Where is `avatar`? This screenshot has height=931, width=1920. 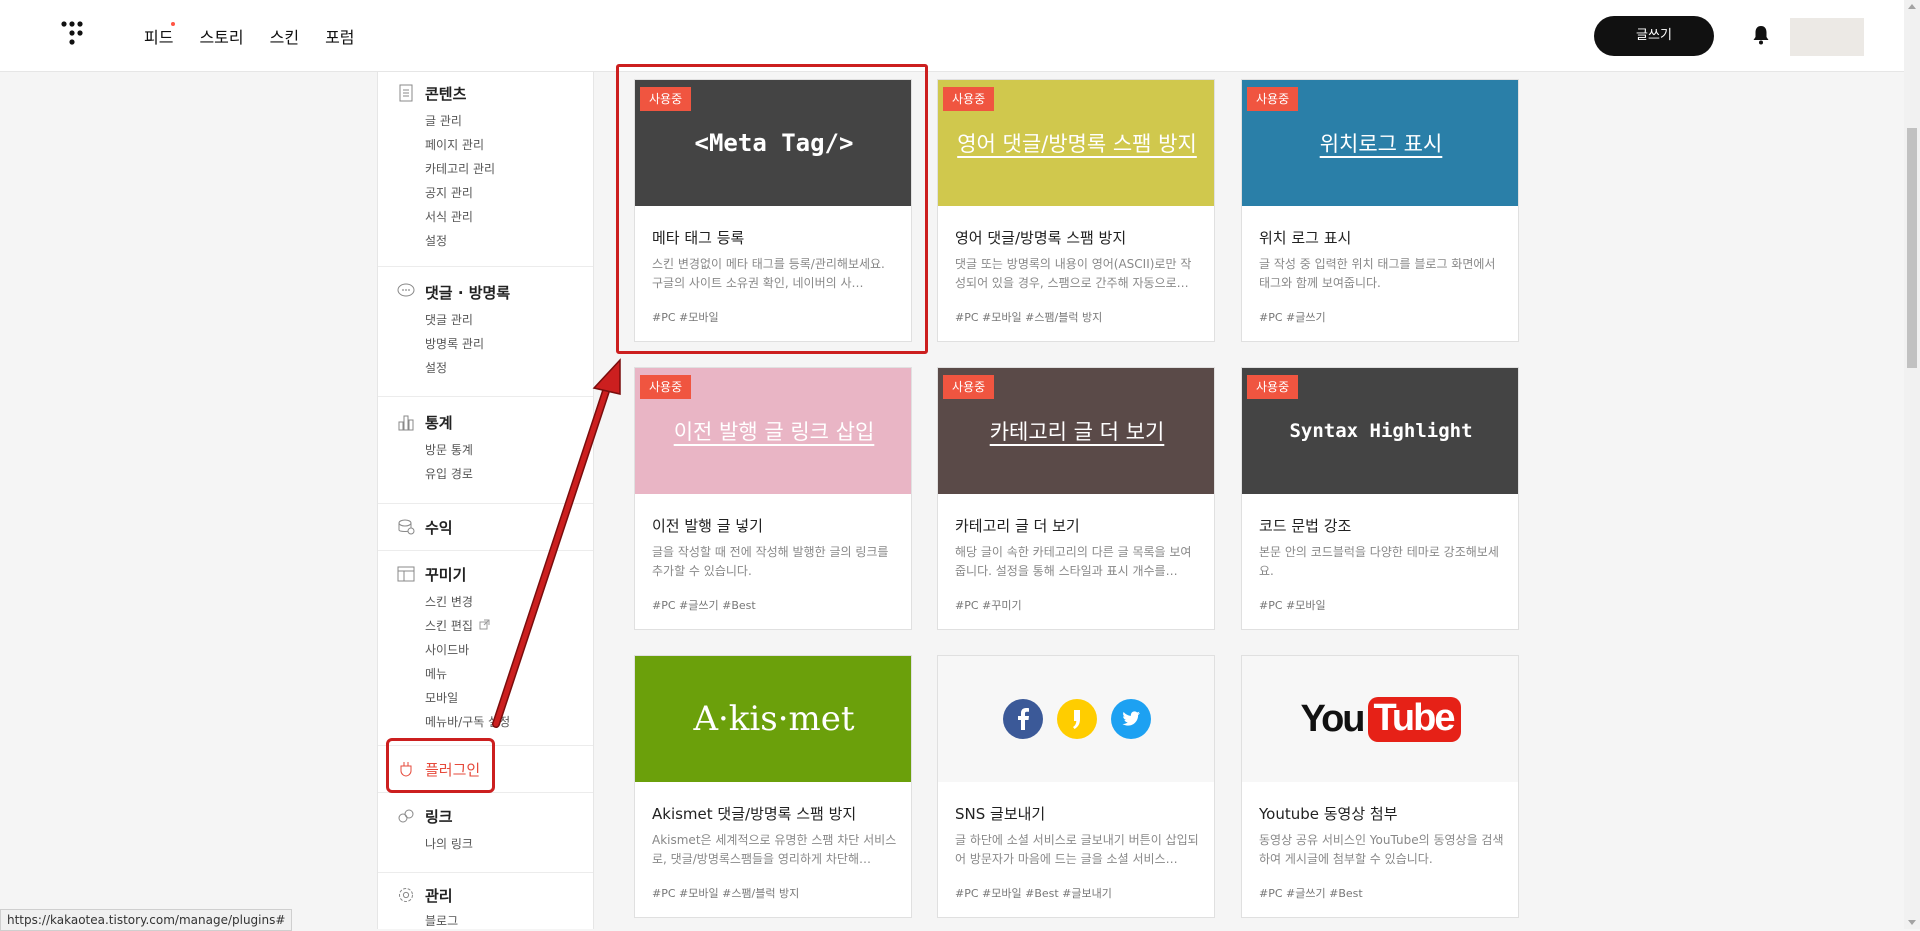 avatar is located at coordinates (1827, 37).